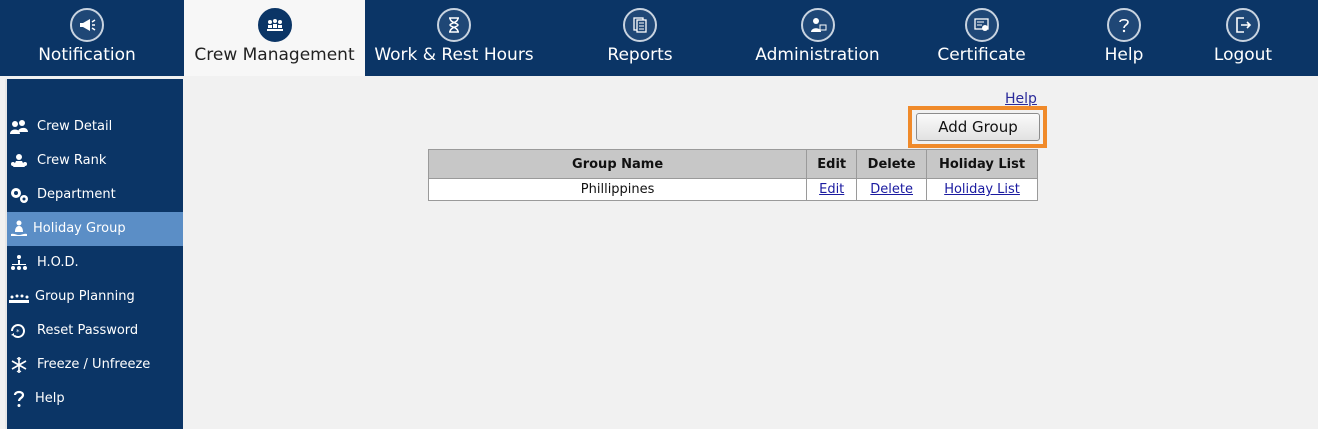  What do you see at coordinates (19, 161) in the screenshot?
I see `rank-icon` at bounding box center [19, 161].